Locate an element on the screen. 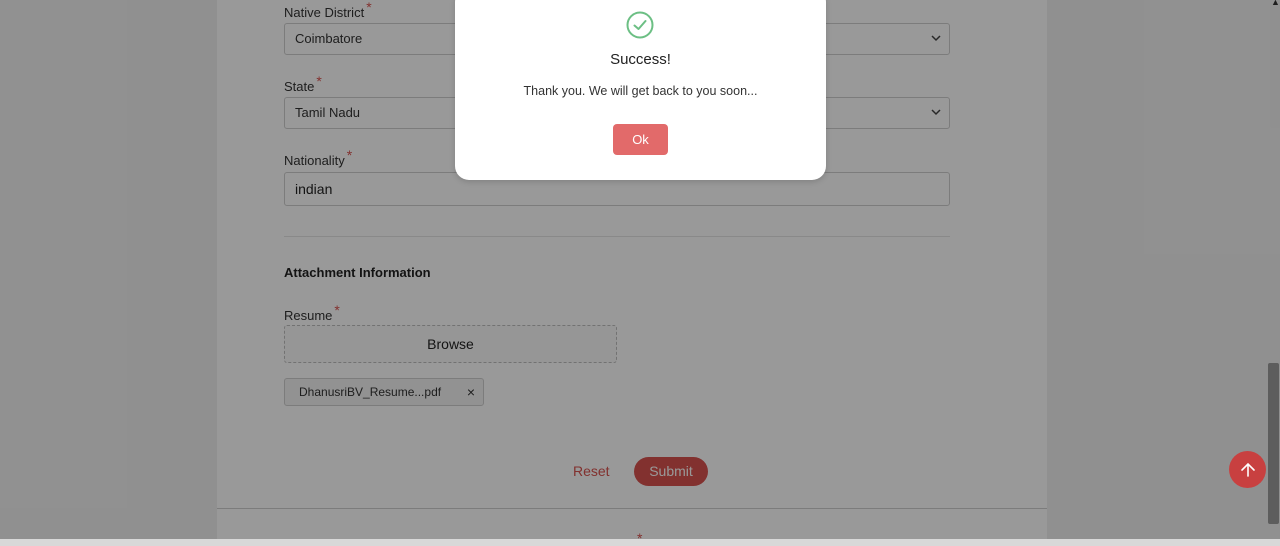  ok-button: Ok is located at coordinates (640, 139).